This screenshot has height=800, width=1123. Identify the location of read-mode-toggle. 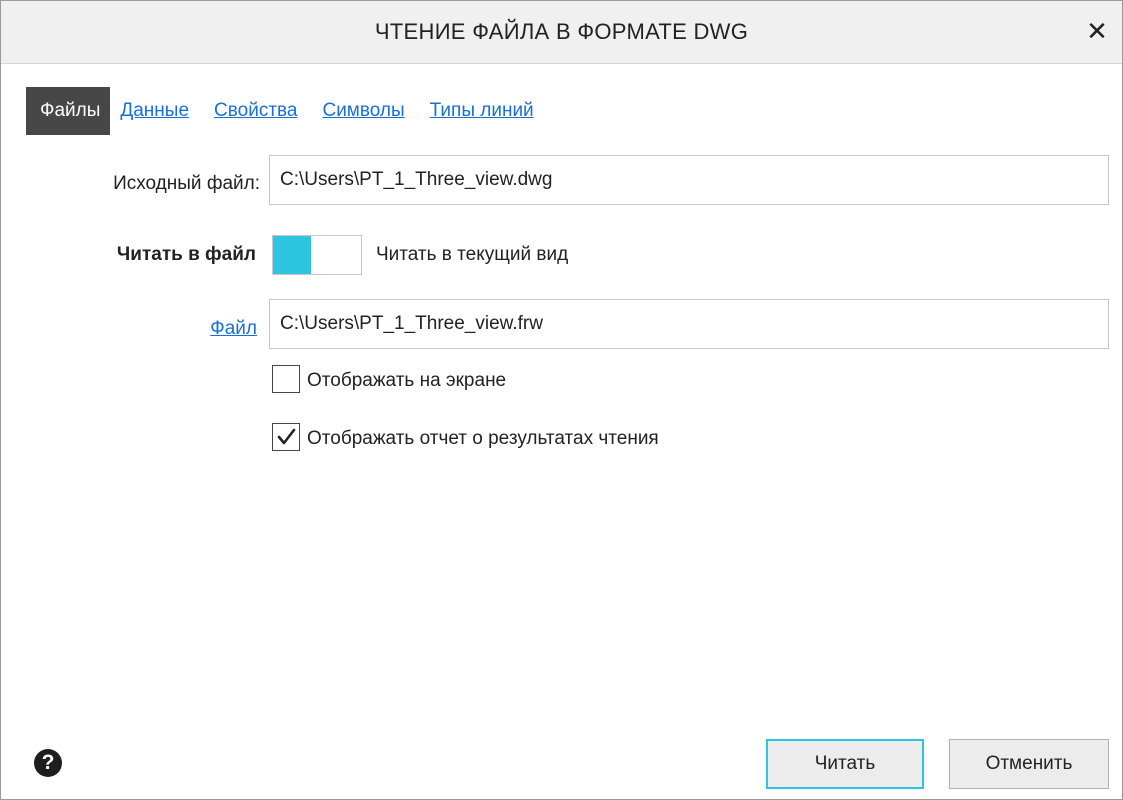
(317, 255).